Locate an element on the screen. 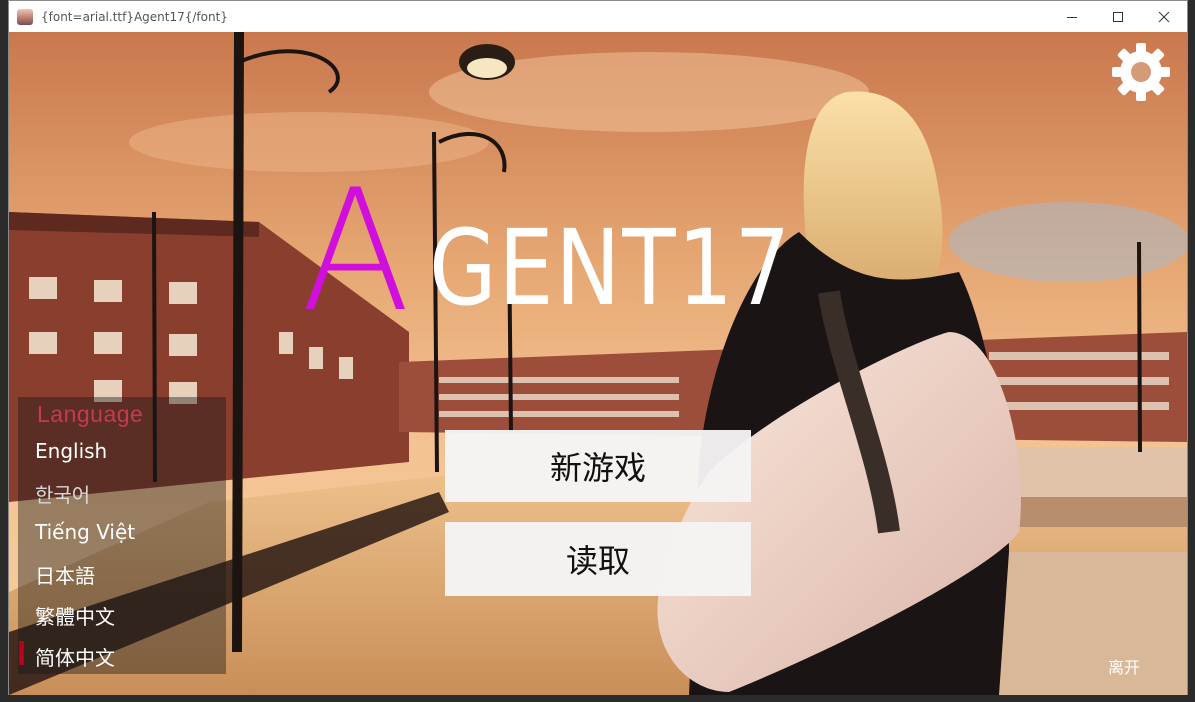 The image size is (1195, 702). language-option-english: English is located at coordinates (71, 451).